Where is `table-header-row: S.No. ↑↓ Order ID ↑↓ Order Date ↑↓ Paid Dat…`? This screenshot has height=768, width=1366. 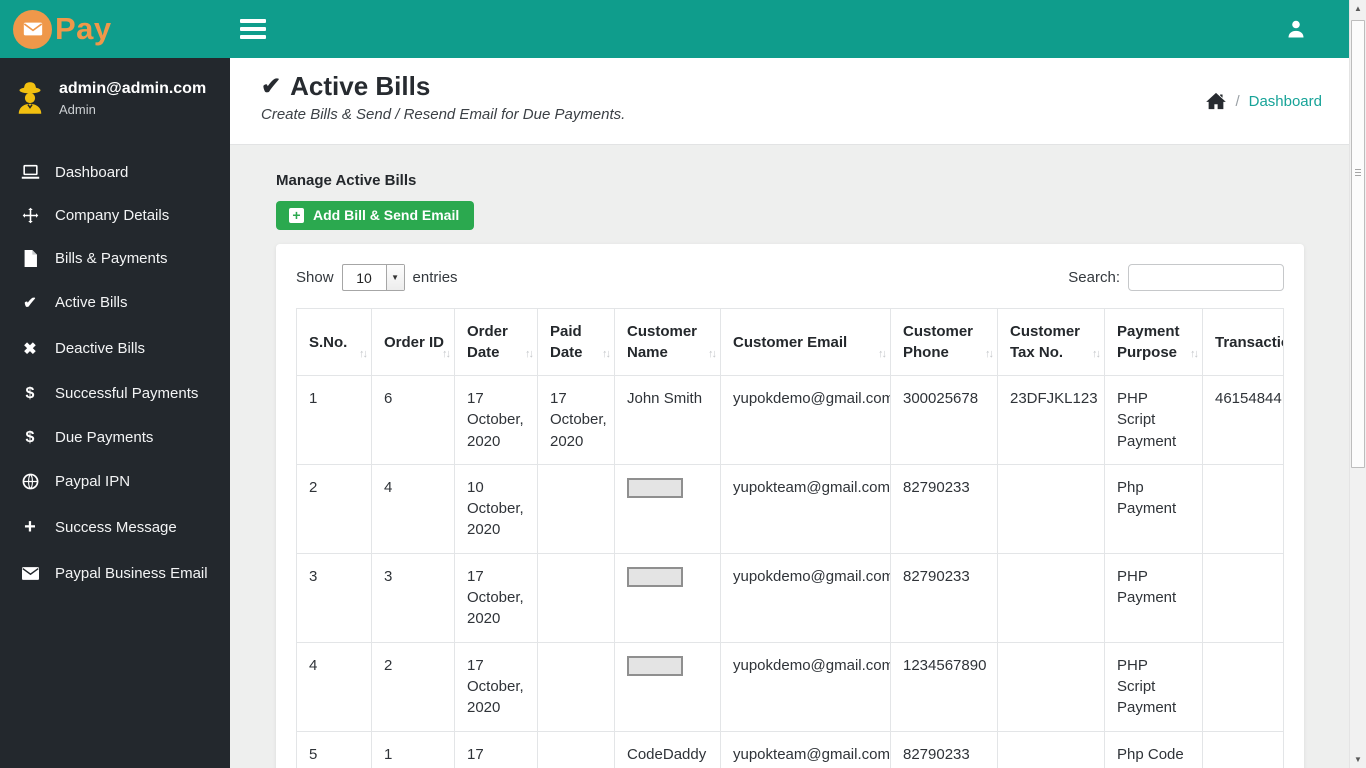 table-header-row: S.No. ↑↓ Order ID ↑↓ Order Date ↑↓ Paid Dat… is located at coordinates (790, 342).